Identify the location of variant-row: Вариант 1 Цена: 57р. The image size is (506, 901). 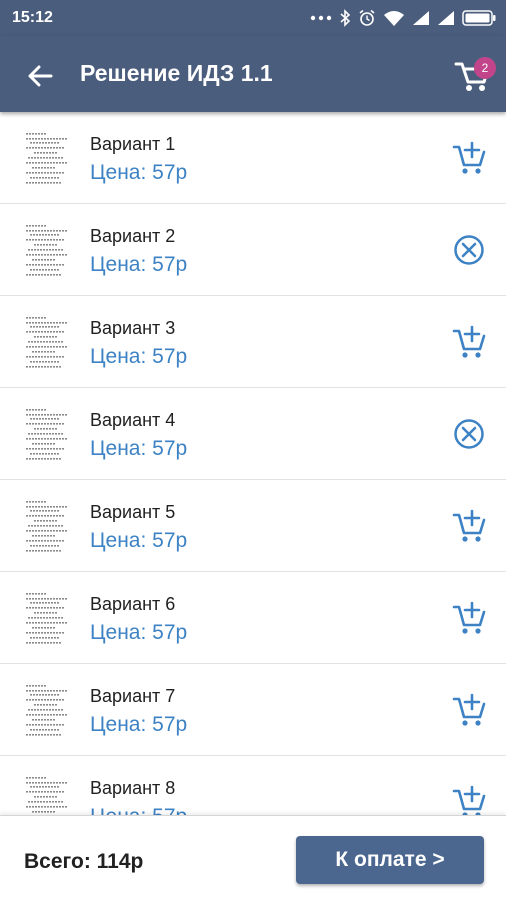
(253, 158).